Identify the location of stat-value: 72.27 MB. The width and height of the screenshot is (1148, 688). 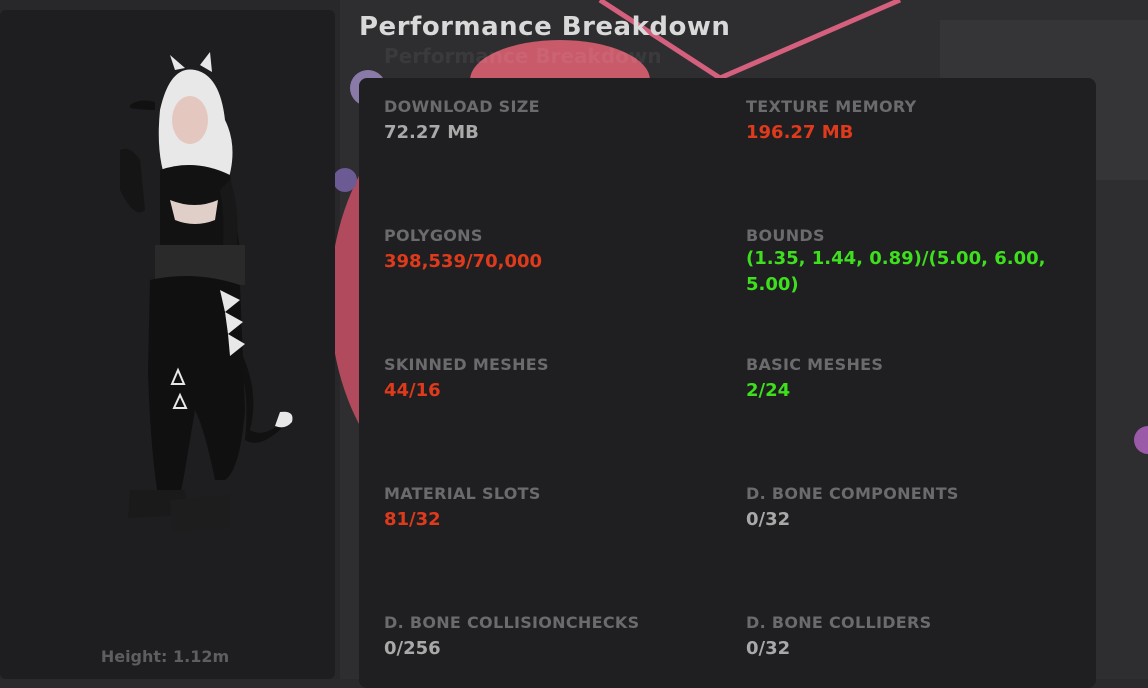
(431, 132).